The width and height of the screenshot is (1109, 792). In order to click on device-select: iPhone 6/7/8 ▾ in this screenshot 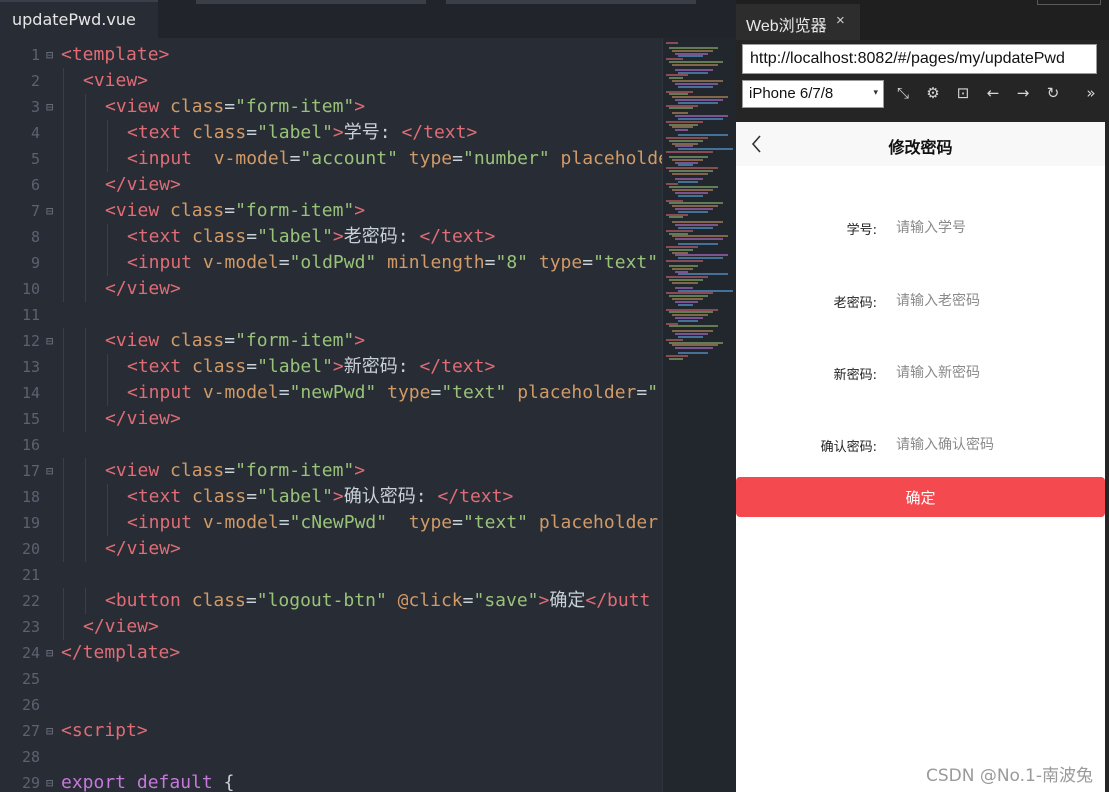, I will do `click(813, 94)`.